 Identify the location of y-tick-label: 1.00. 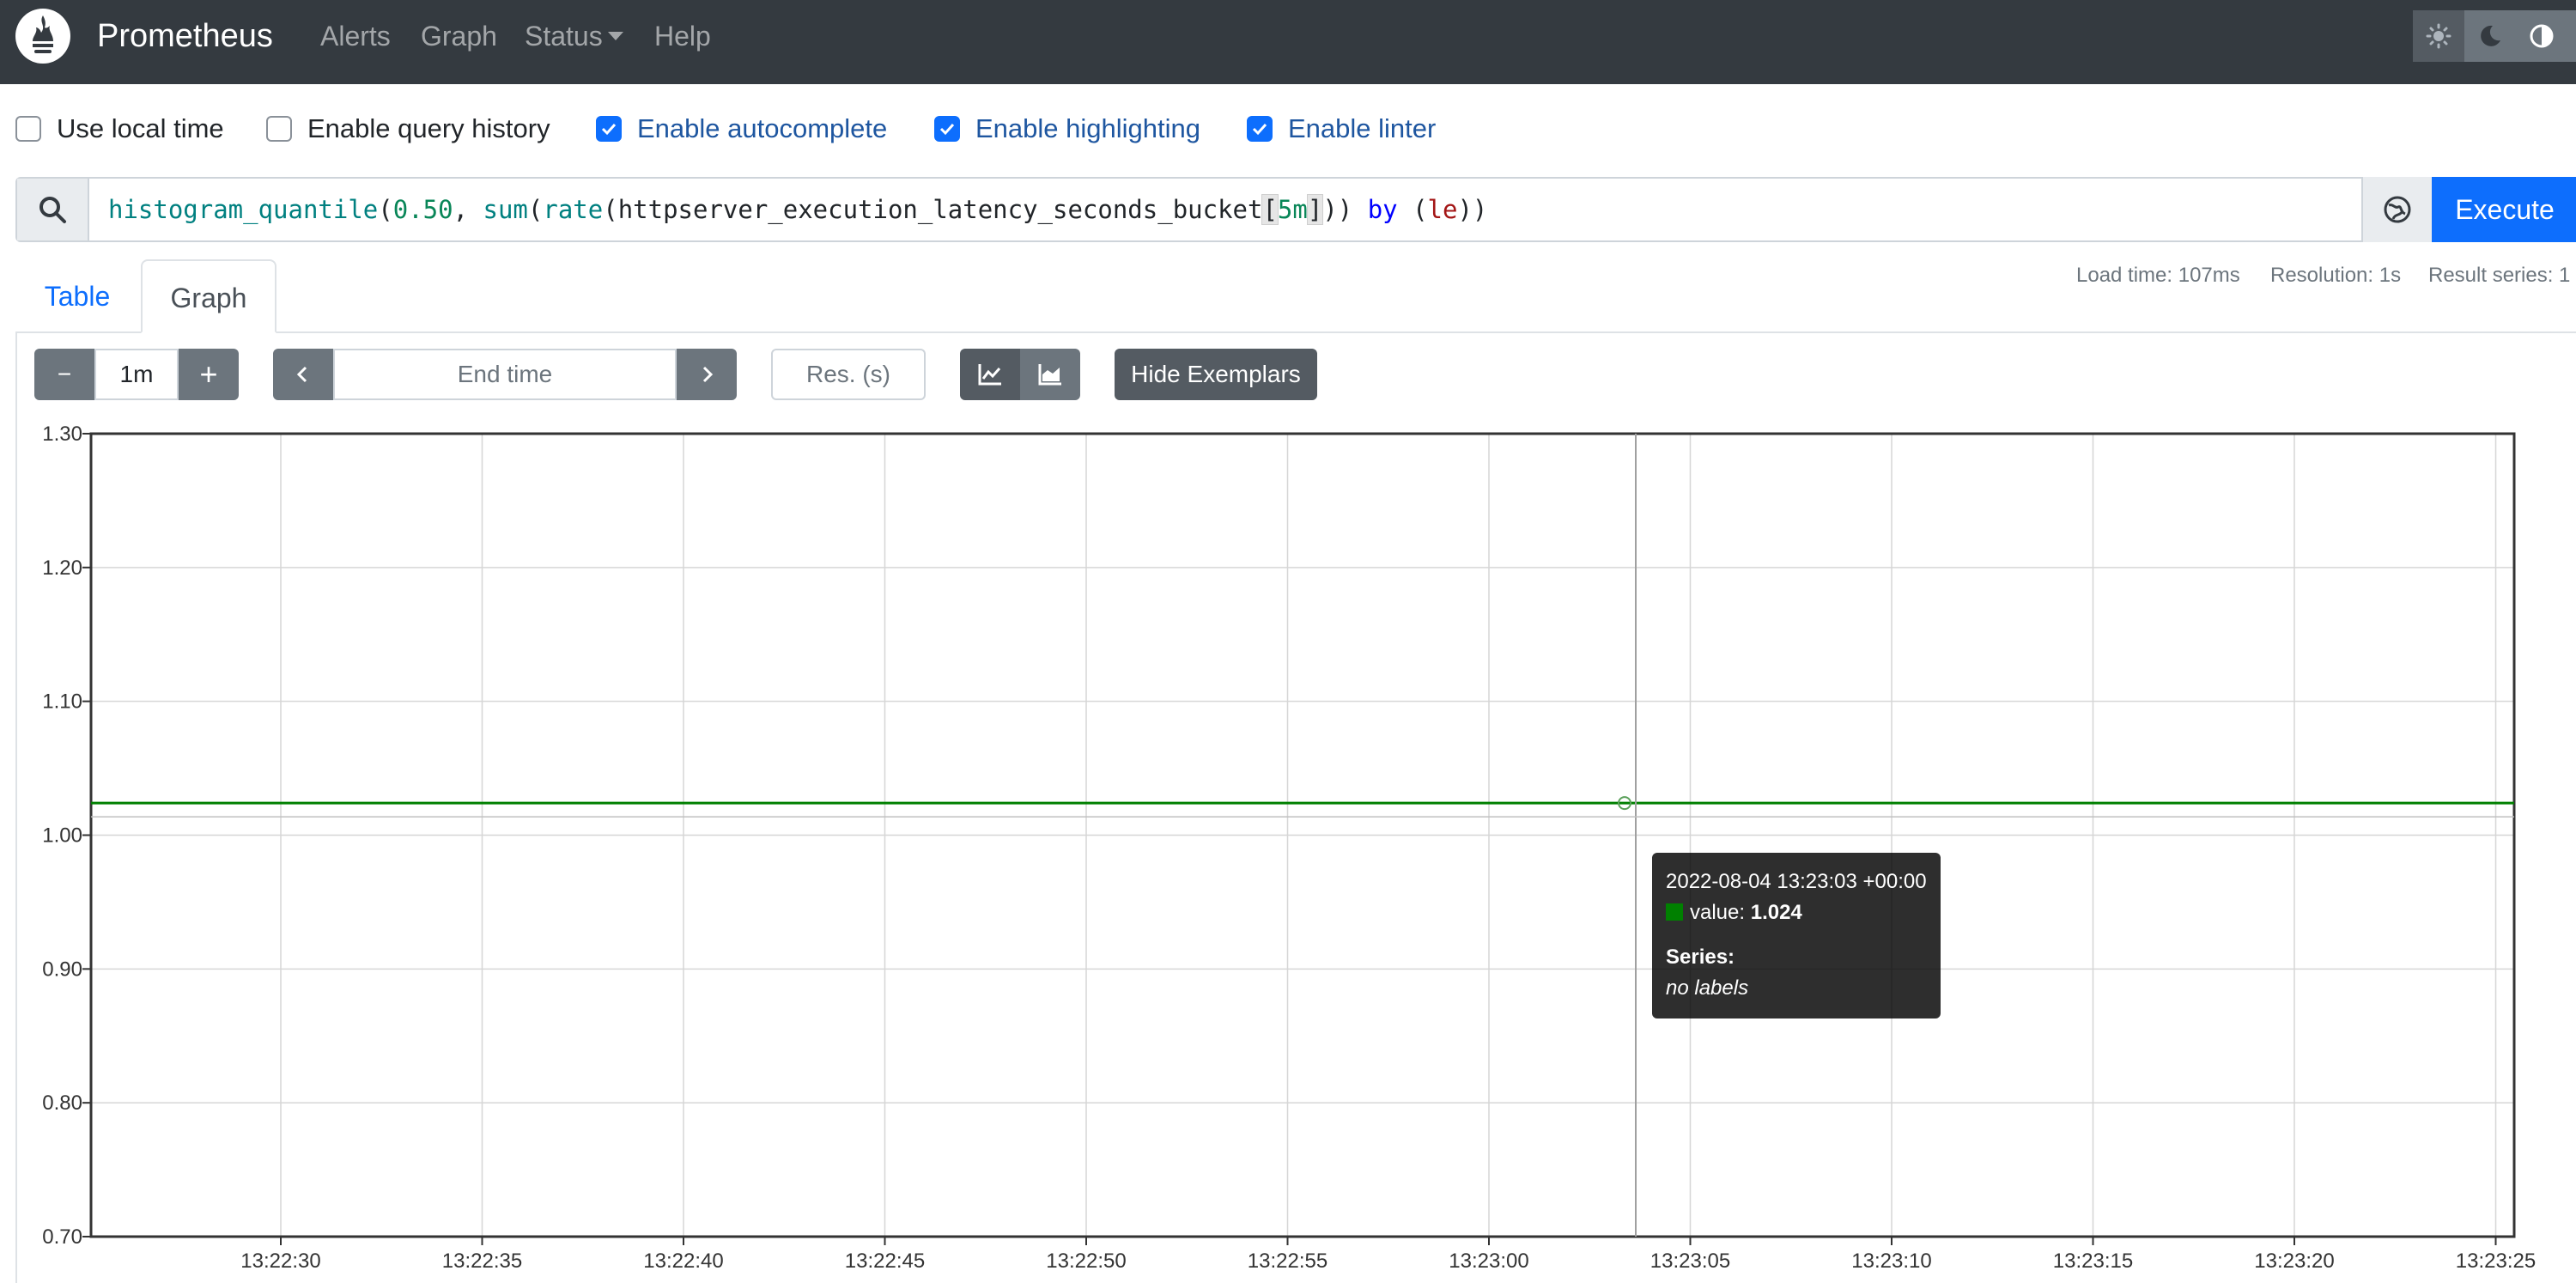
(62, 836).